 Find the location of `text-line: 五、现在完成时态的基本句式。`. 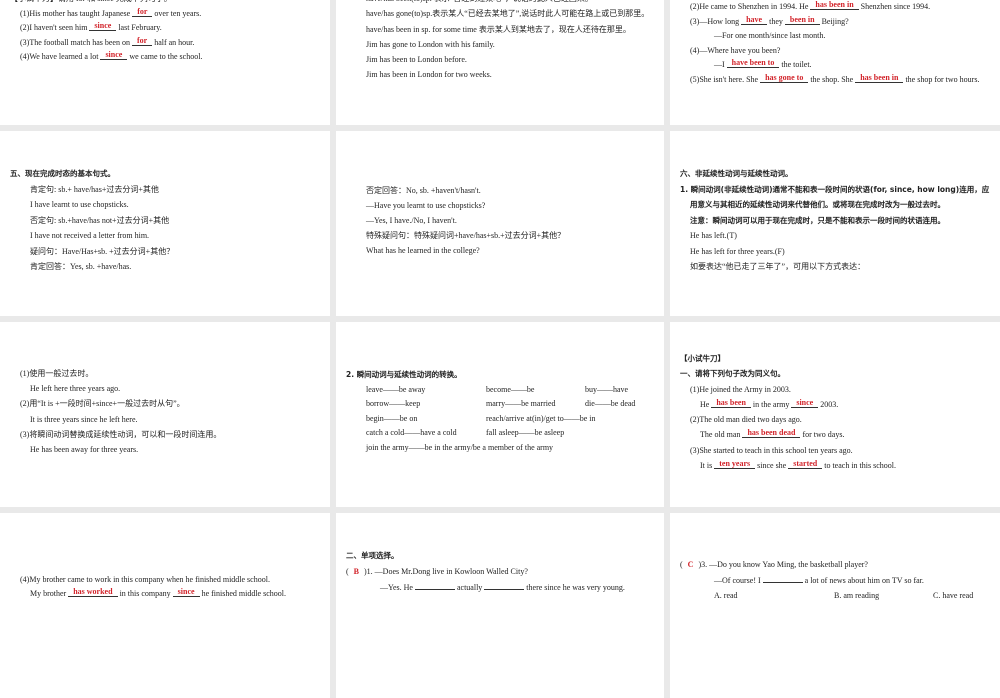

text-line: 五、现在完成时态的基本句式。 is located at coordinates (165, 174).